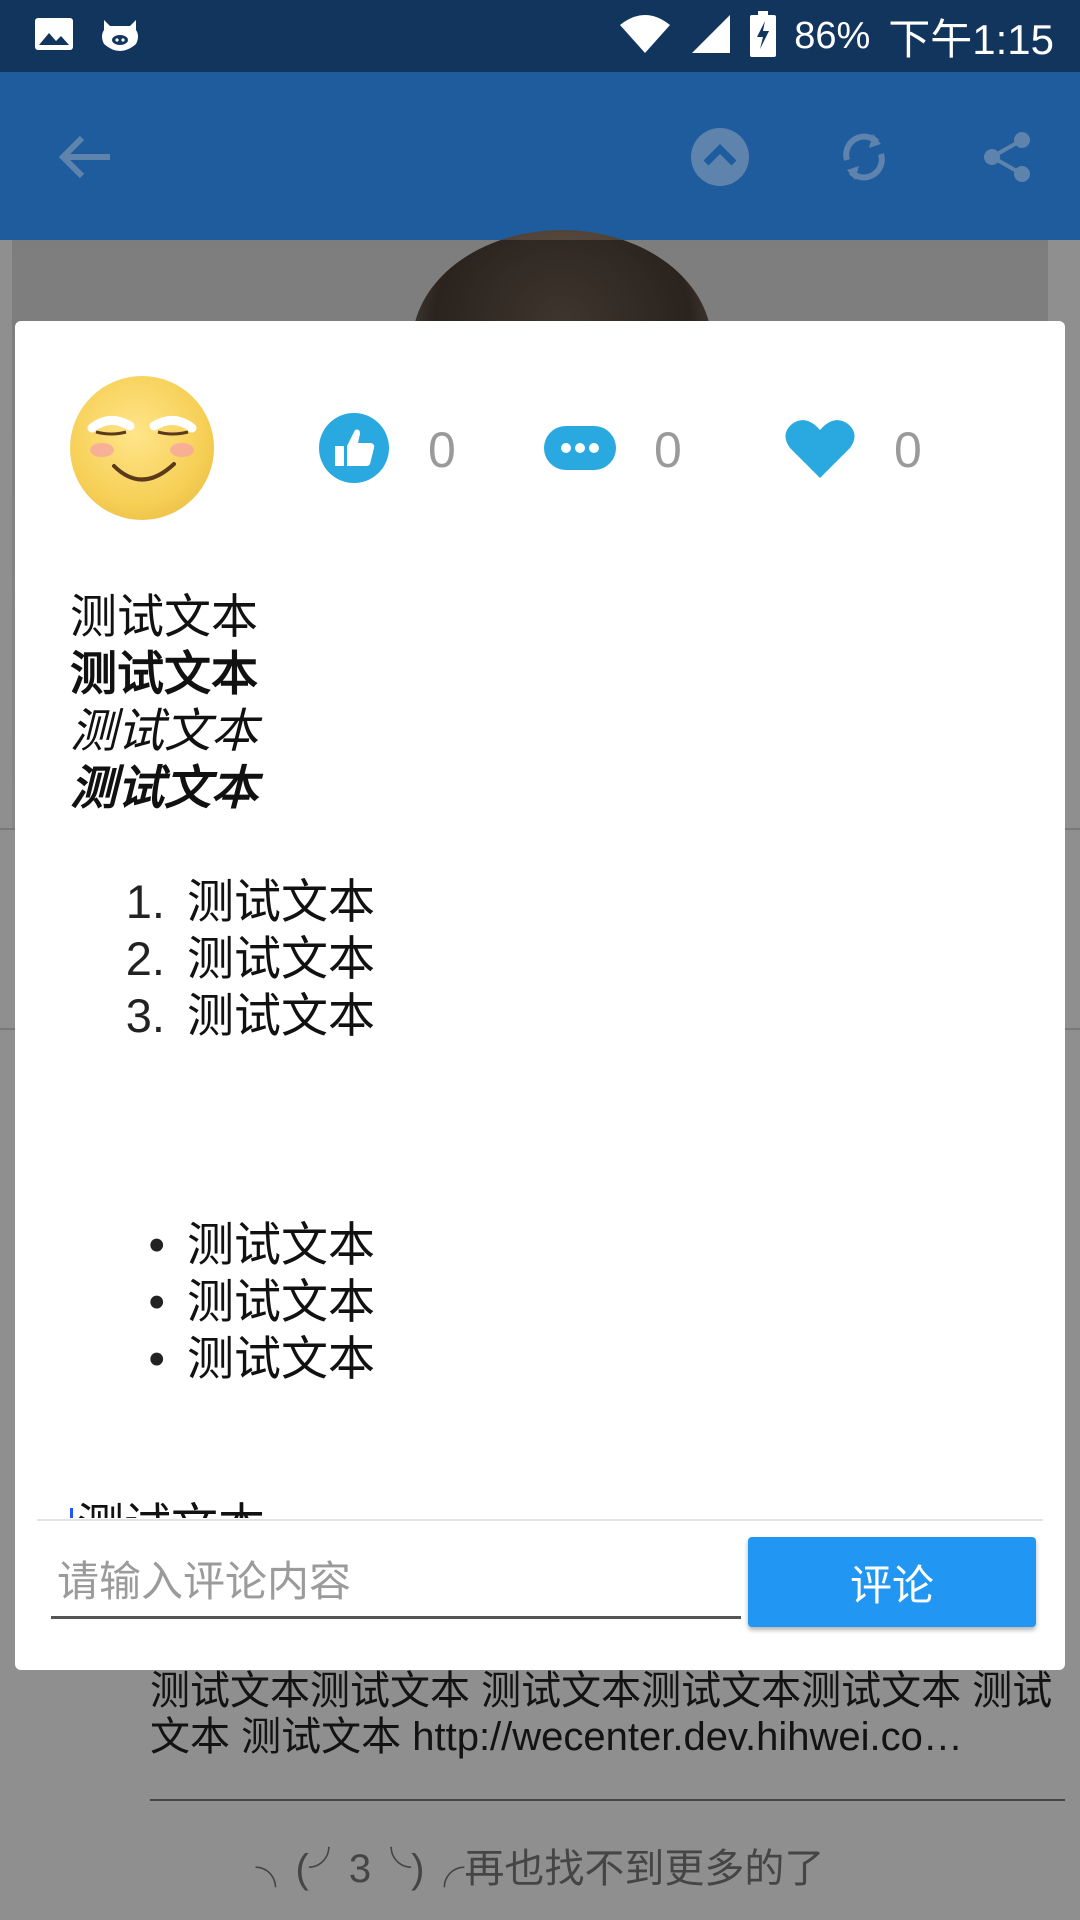 Image resolution: width=1080 pixels, height=1920 pixels. What do you see at coordinates (164, 730) in the screenshot?
I see `italic-text: 测试文本` at bounding box center [164, 730].